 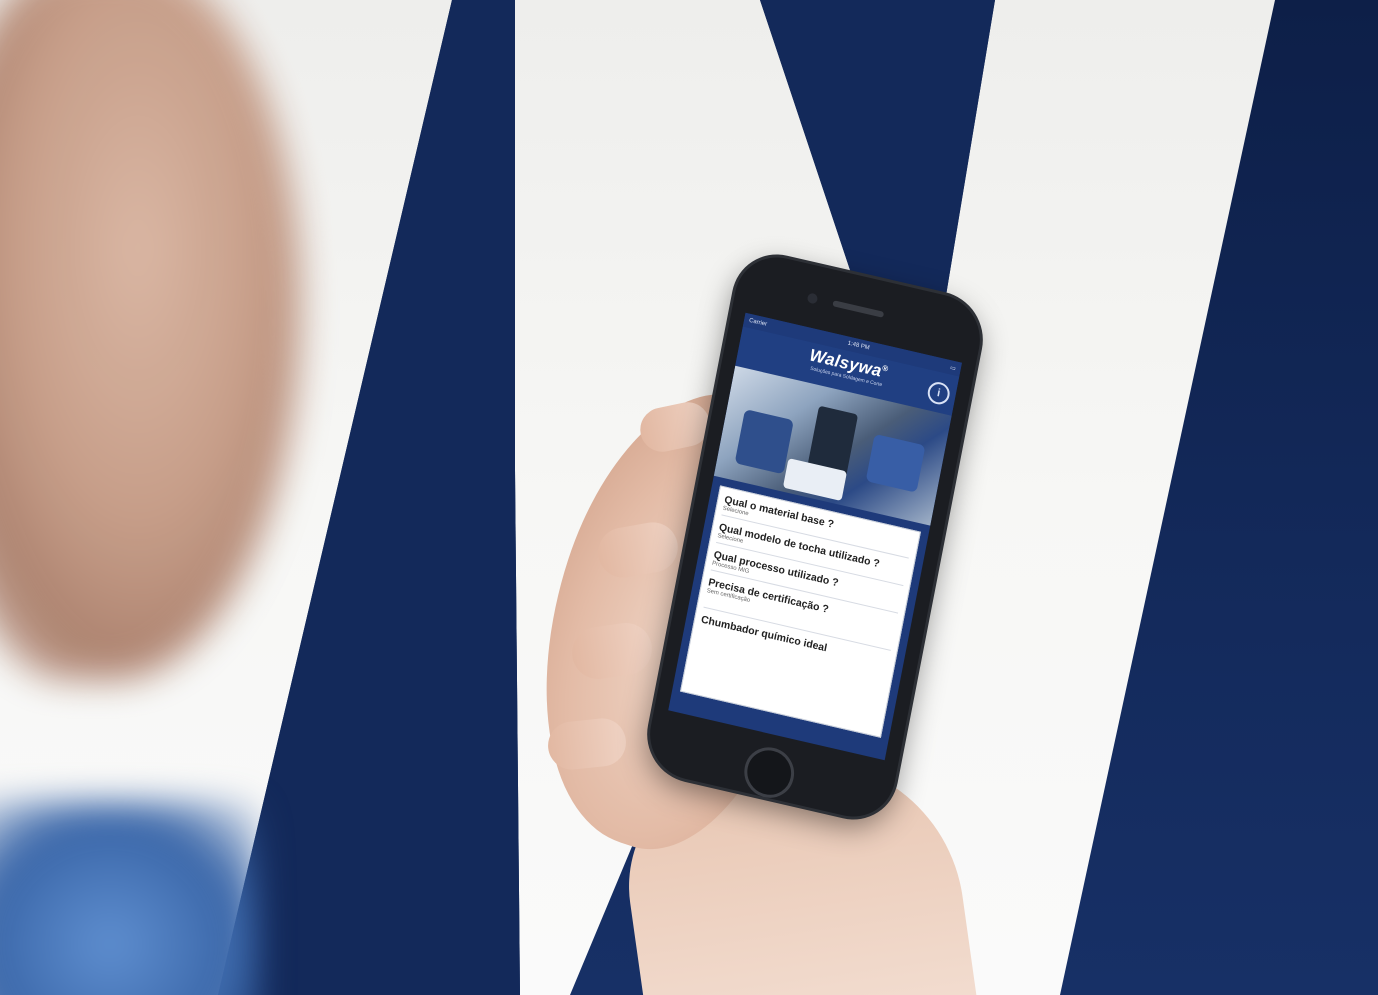 I want to click on battery-icon: ▭, so click(x=953, y=368).